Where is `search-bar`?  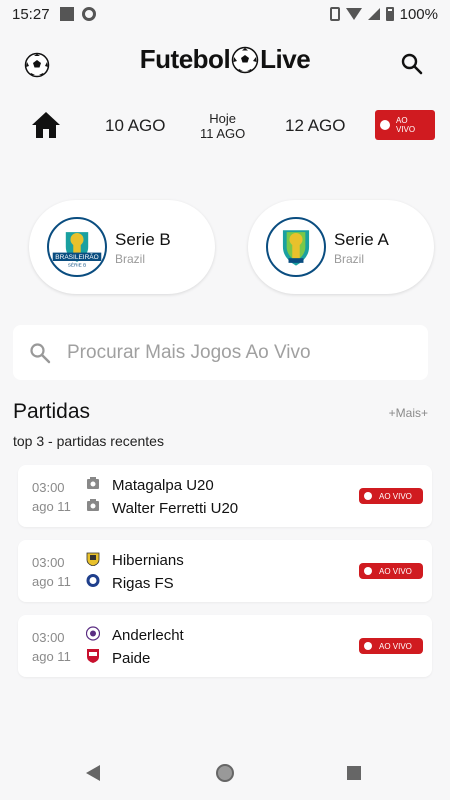 search-bar is located at coordinates (220, 352).